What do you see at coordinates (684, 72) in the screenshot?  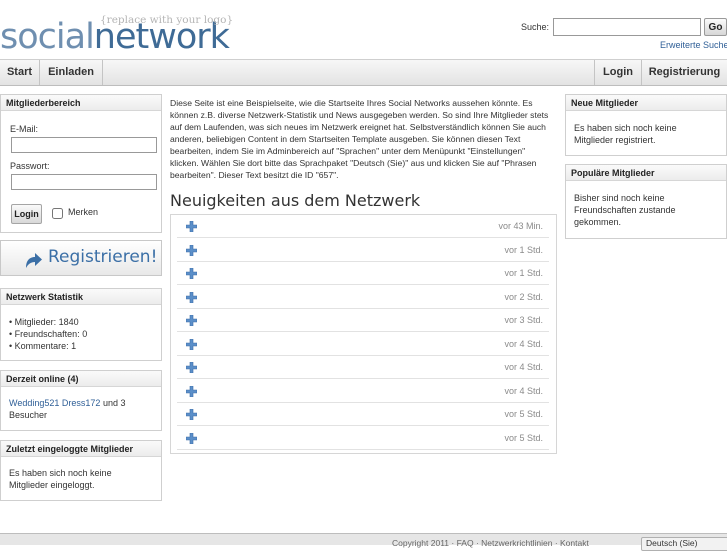 I see `nav-registrierung: Registrierung` at bounding box center [684, 72].